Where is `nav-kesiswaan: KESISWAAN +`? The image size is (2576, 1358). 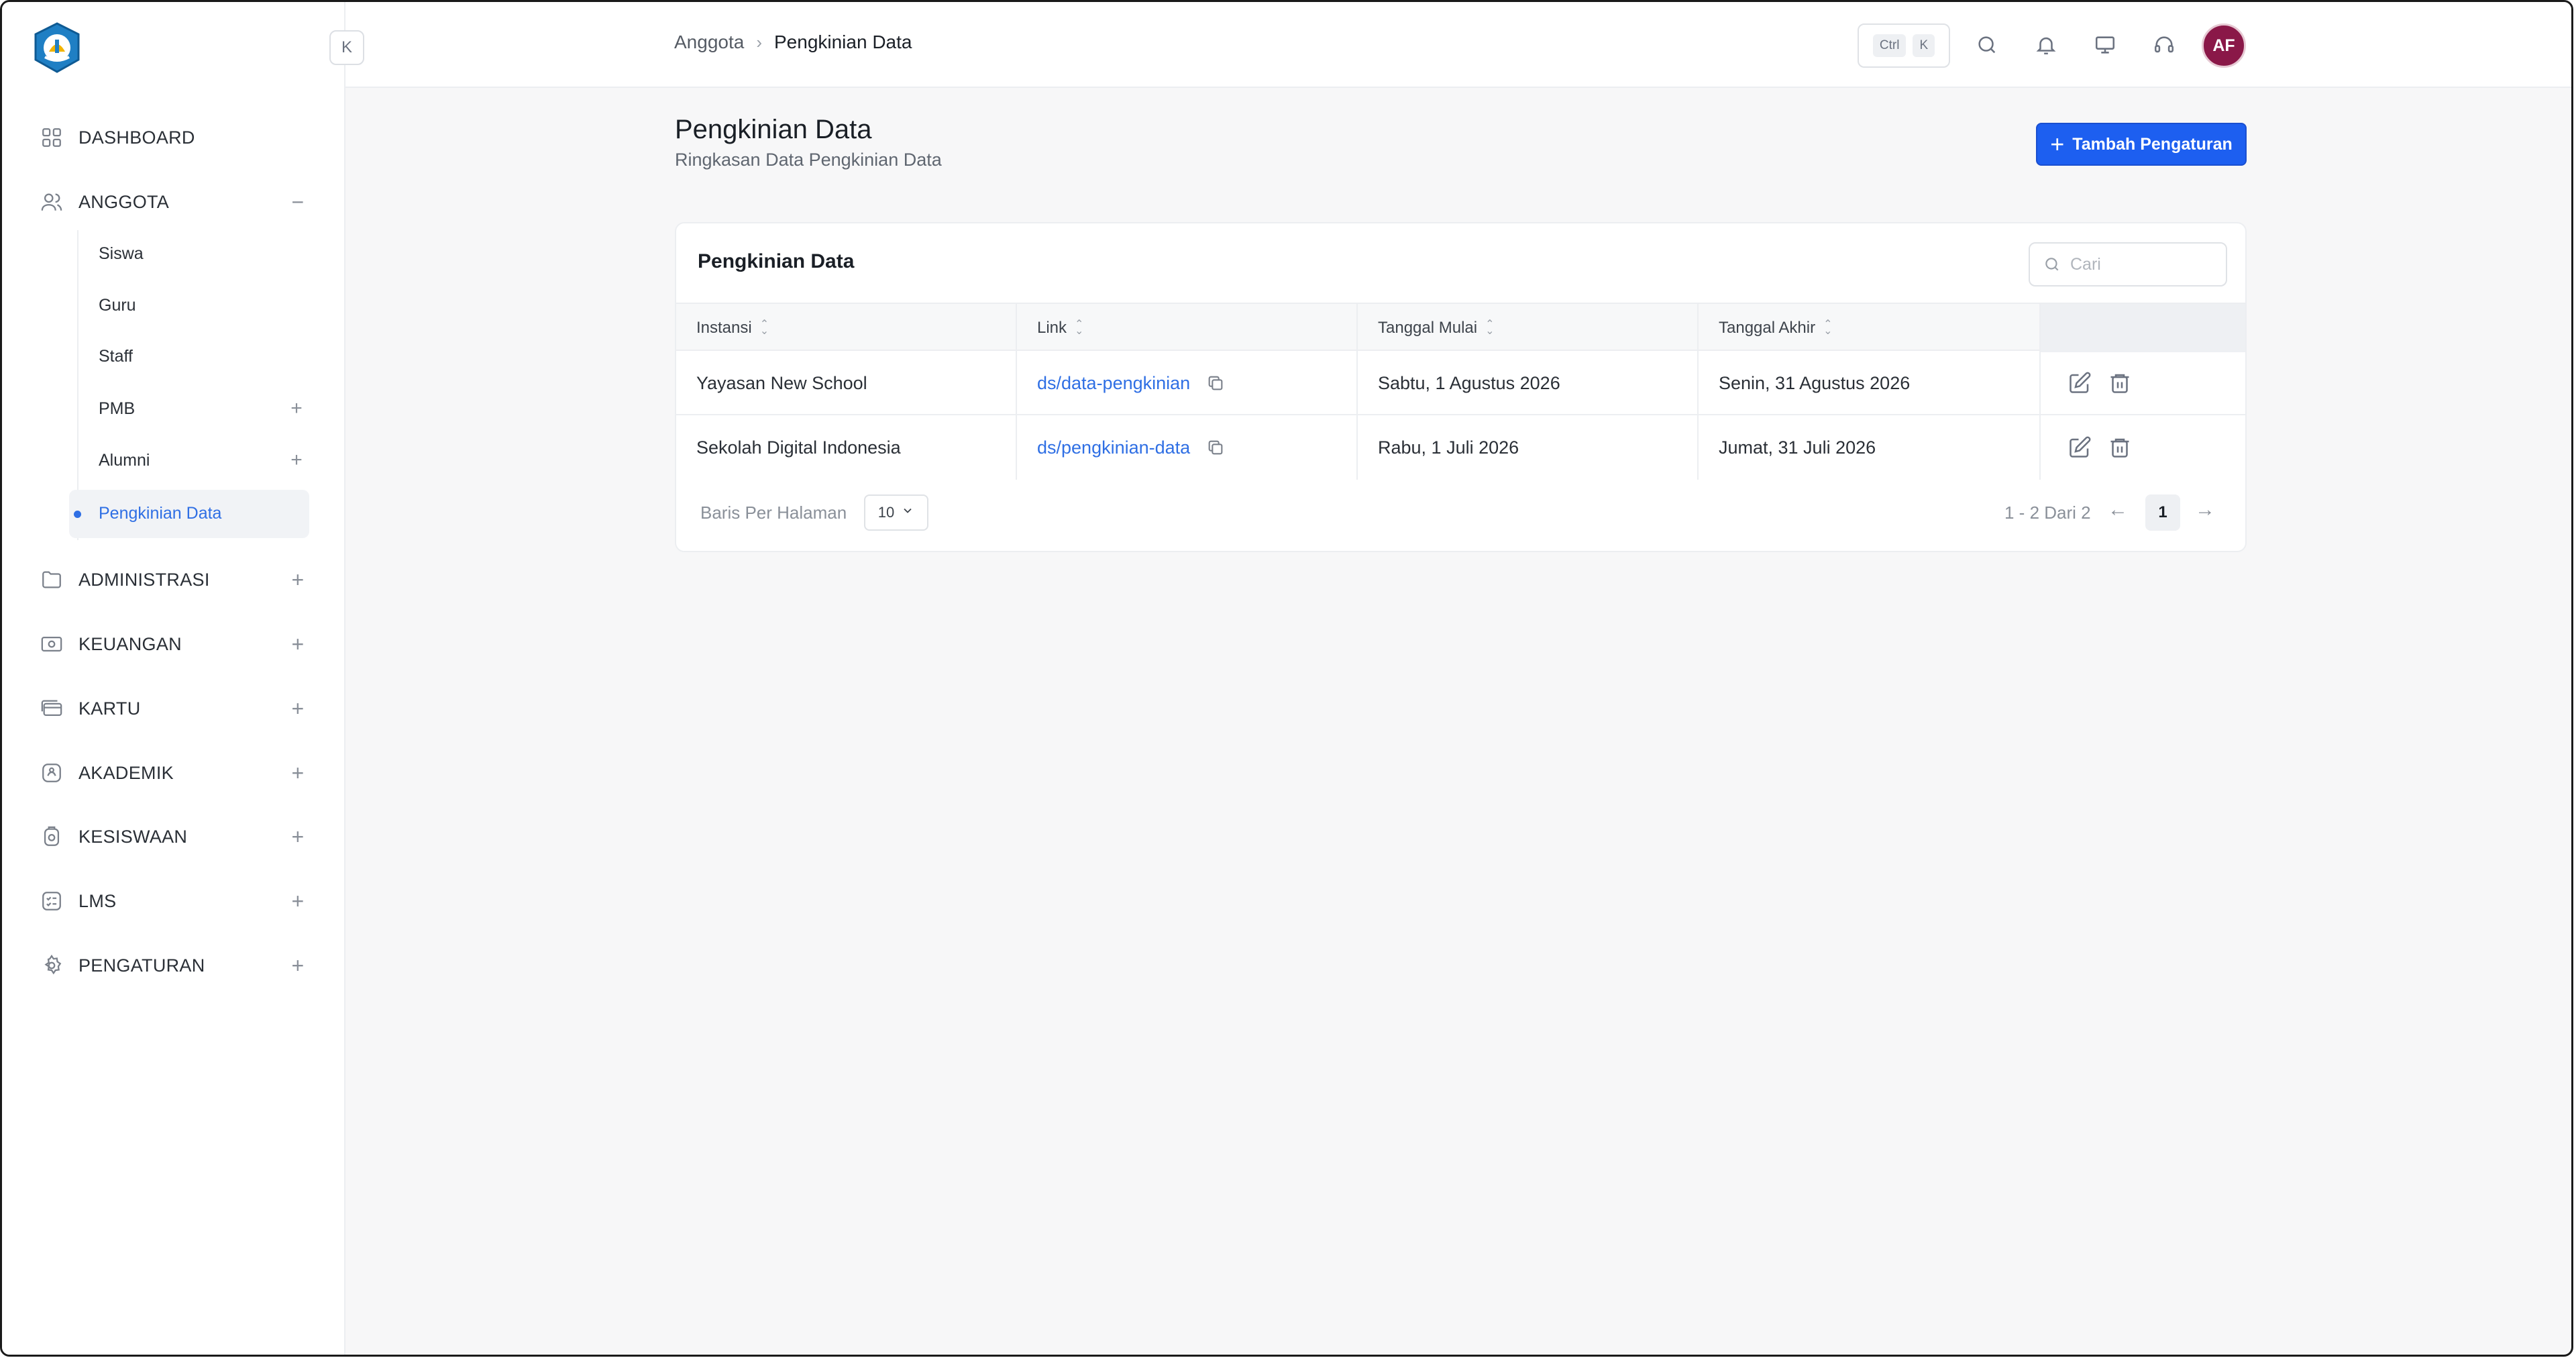 nav-kesiswaan: KESISWAAN + is located at coordinates (174, 837).